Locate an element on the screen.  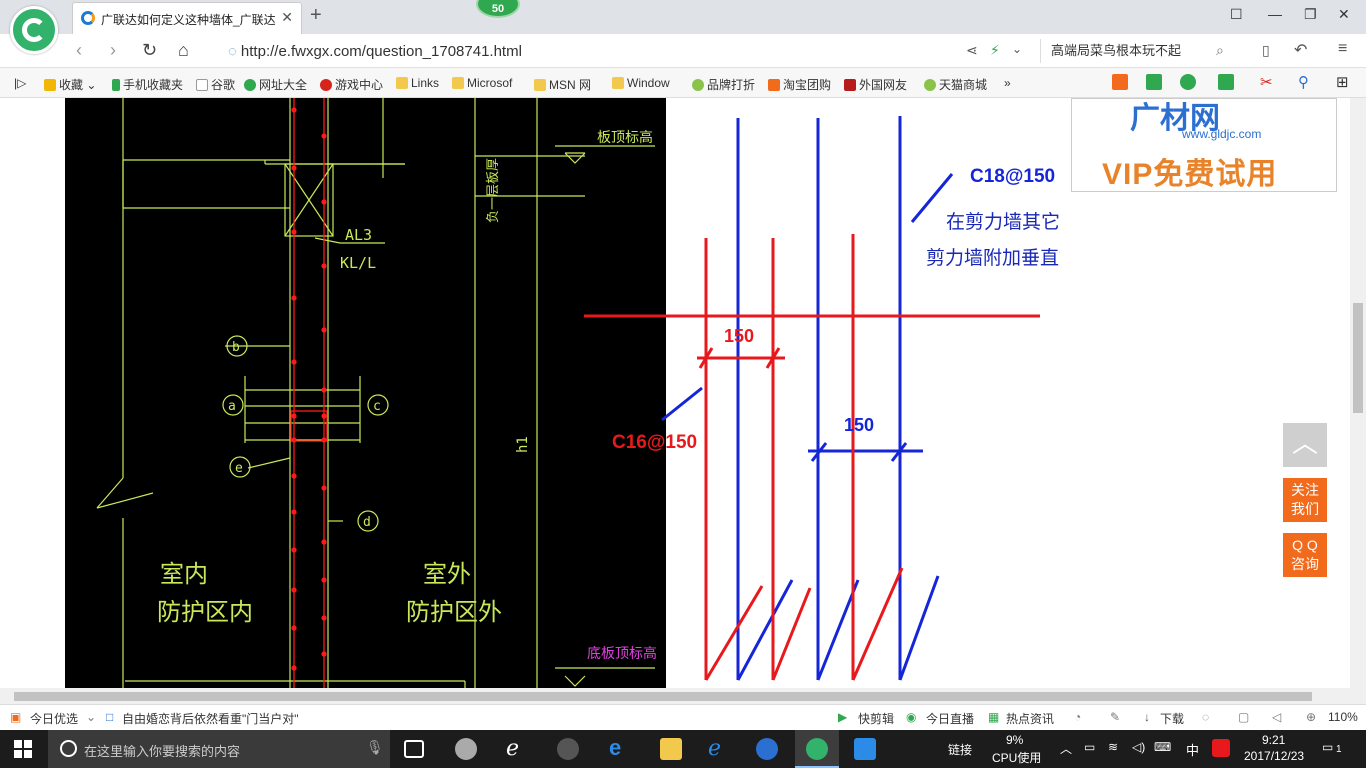
bookmark-item: Window is located at coordinates (641, 83).